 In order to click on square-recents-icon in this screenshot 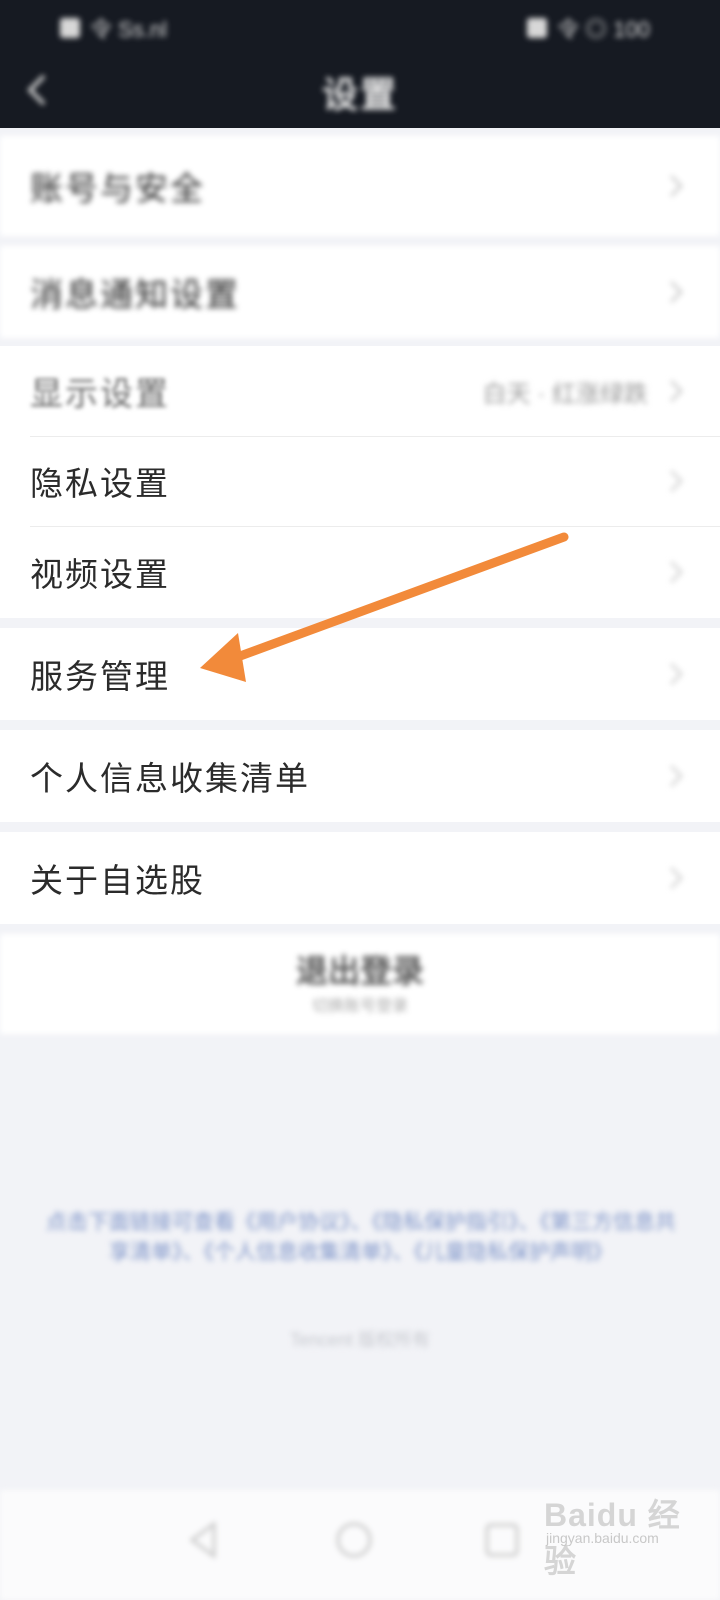, I will do `click(502, 1540)`.